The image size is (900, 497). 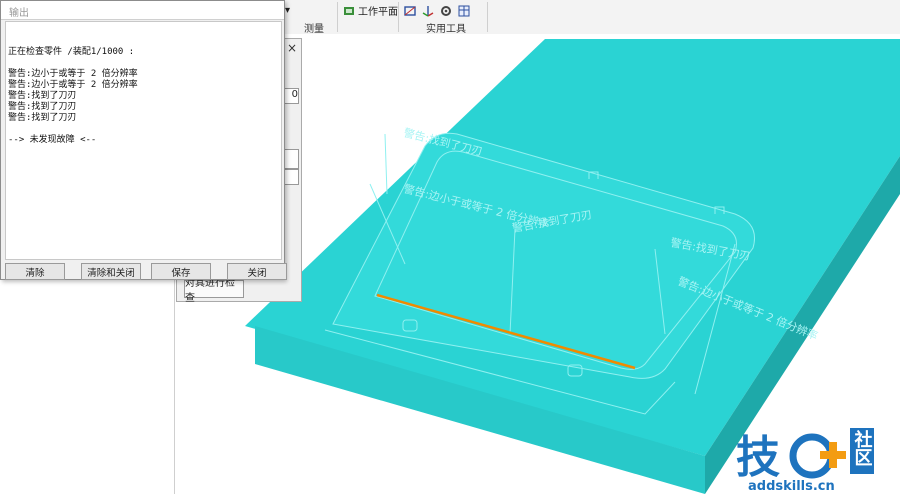 What do you see at coordinates (257, 271) in the screenshot?
I see `close-button: 关闭` at bounding box center [257, 271].